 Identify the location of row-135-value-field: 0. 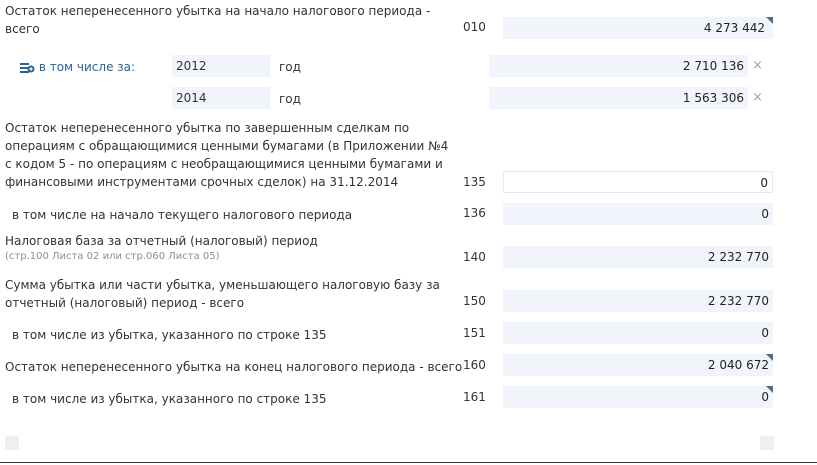
(638, 182).